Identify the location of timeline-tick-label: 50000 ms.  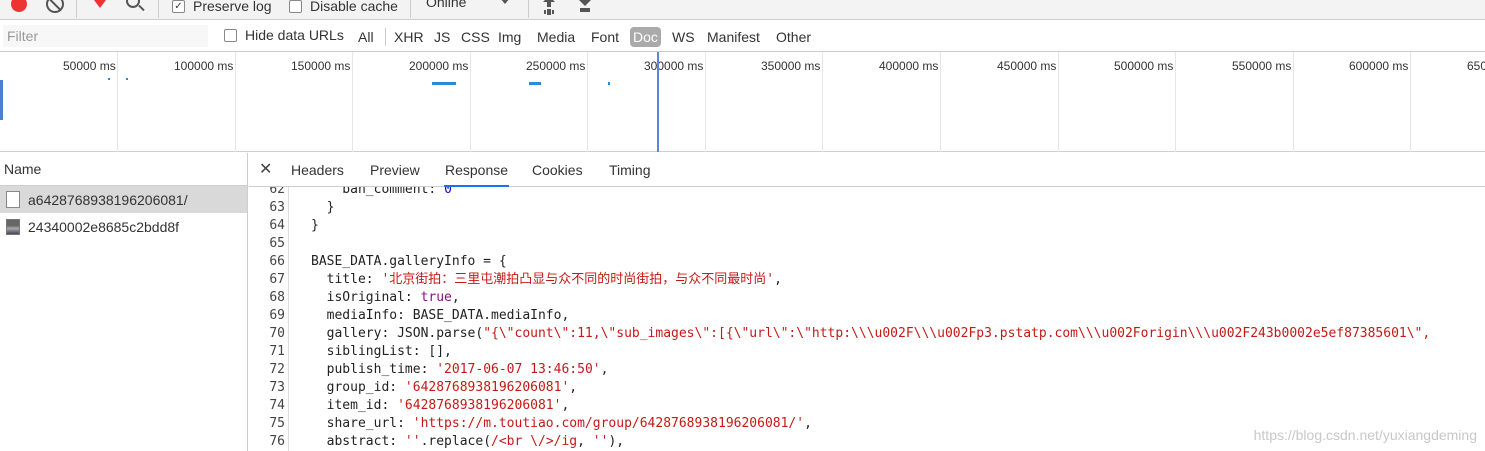
(89, 66).